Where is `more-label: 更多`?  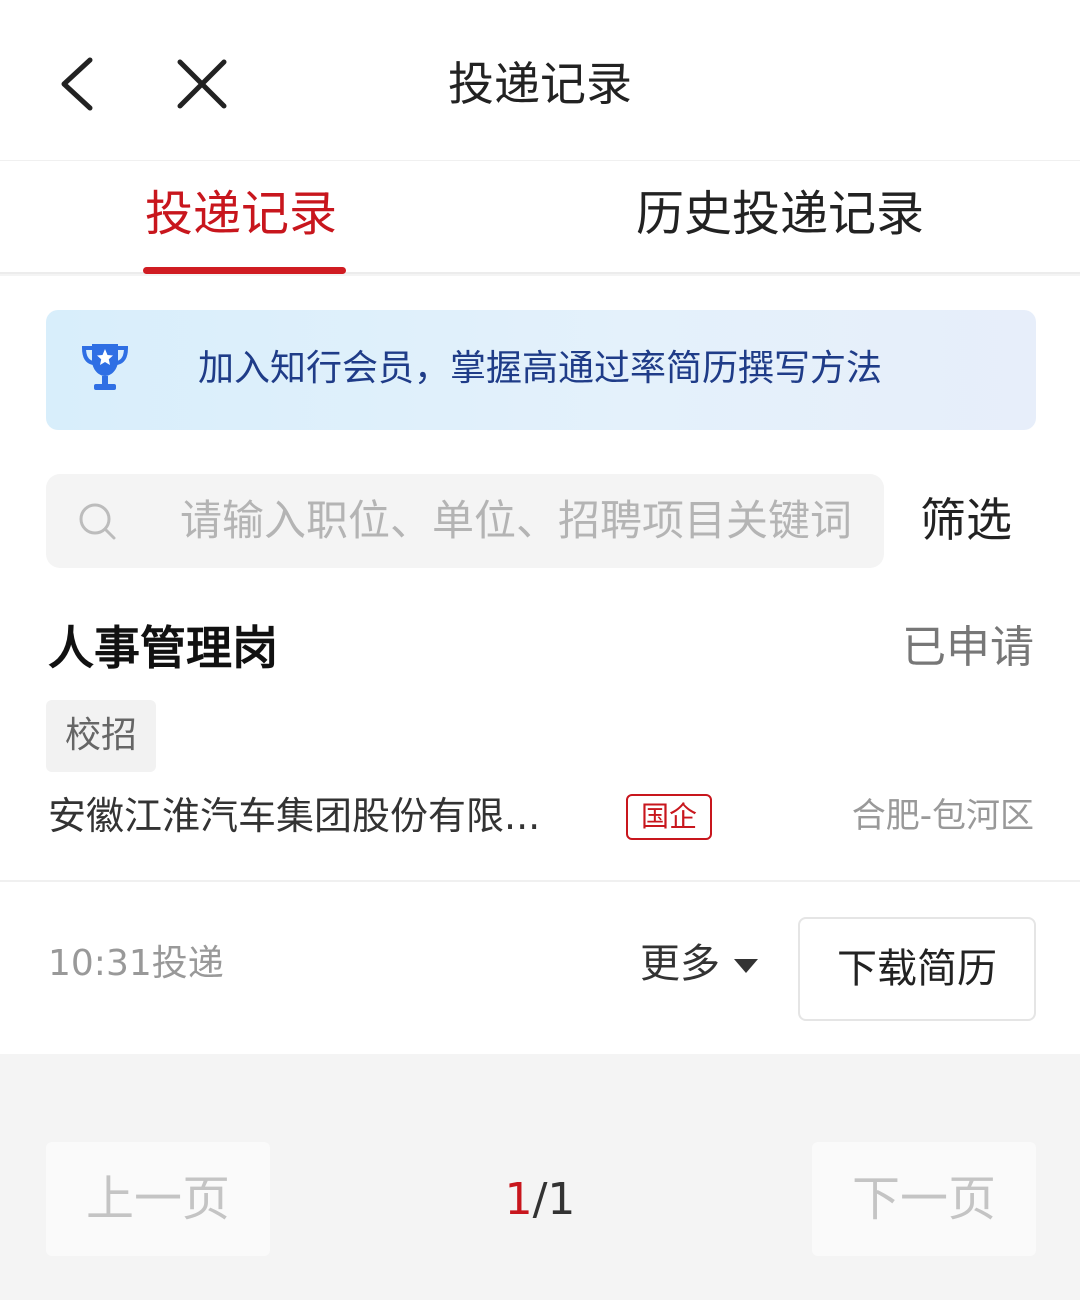
more-label: 更多 is located at coordinates (680, 964).